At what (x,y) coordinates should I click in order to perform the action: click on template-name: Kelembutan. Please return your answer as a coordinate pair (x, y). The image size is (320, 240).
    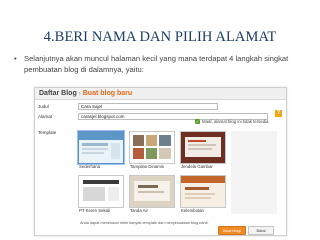
    Looking at the image, I should click on (192, 210).